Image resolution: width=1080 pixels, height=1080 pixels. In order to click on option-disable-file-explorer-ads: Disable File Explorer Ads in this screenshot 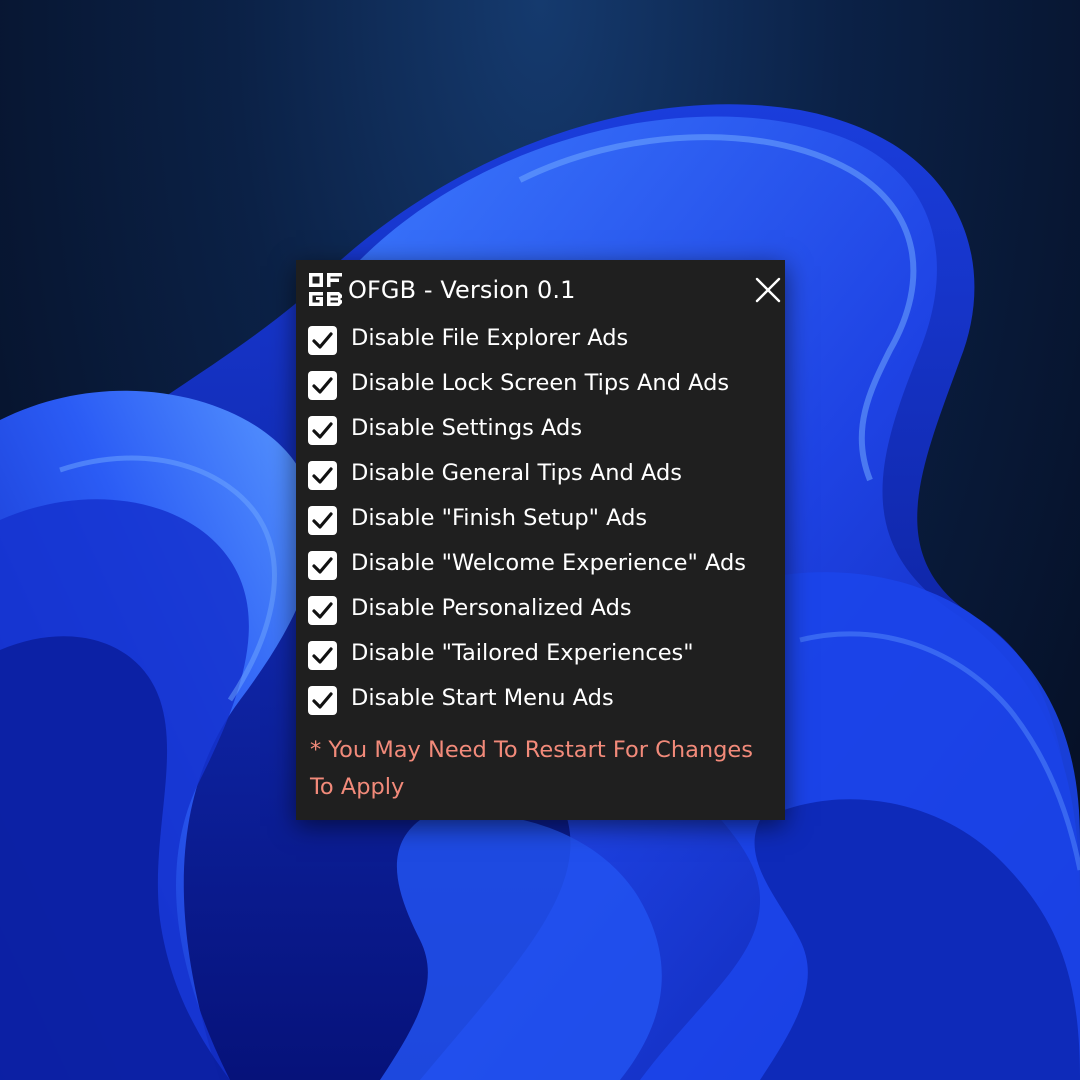, I will do `click(540, 344)`.